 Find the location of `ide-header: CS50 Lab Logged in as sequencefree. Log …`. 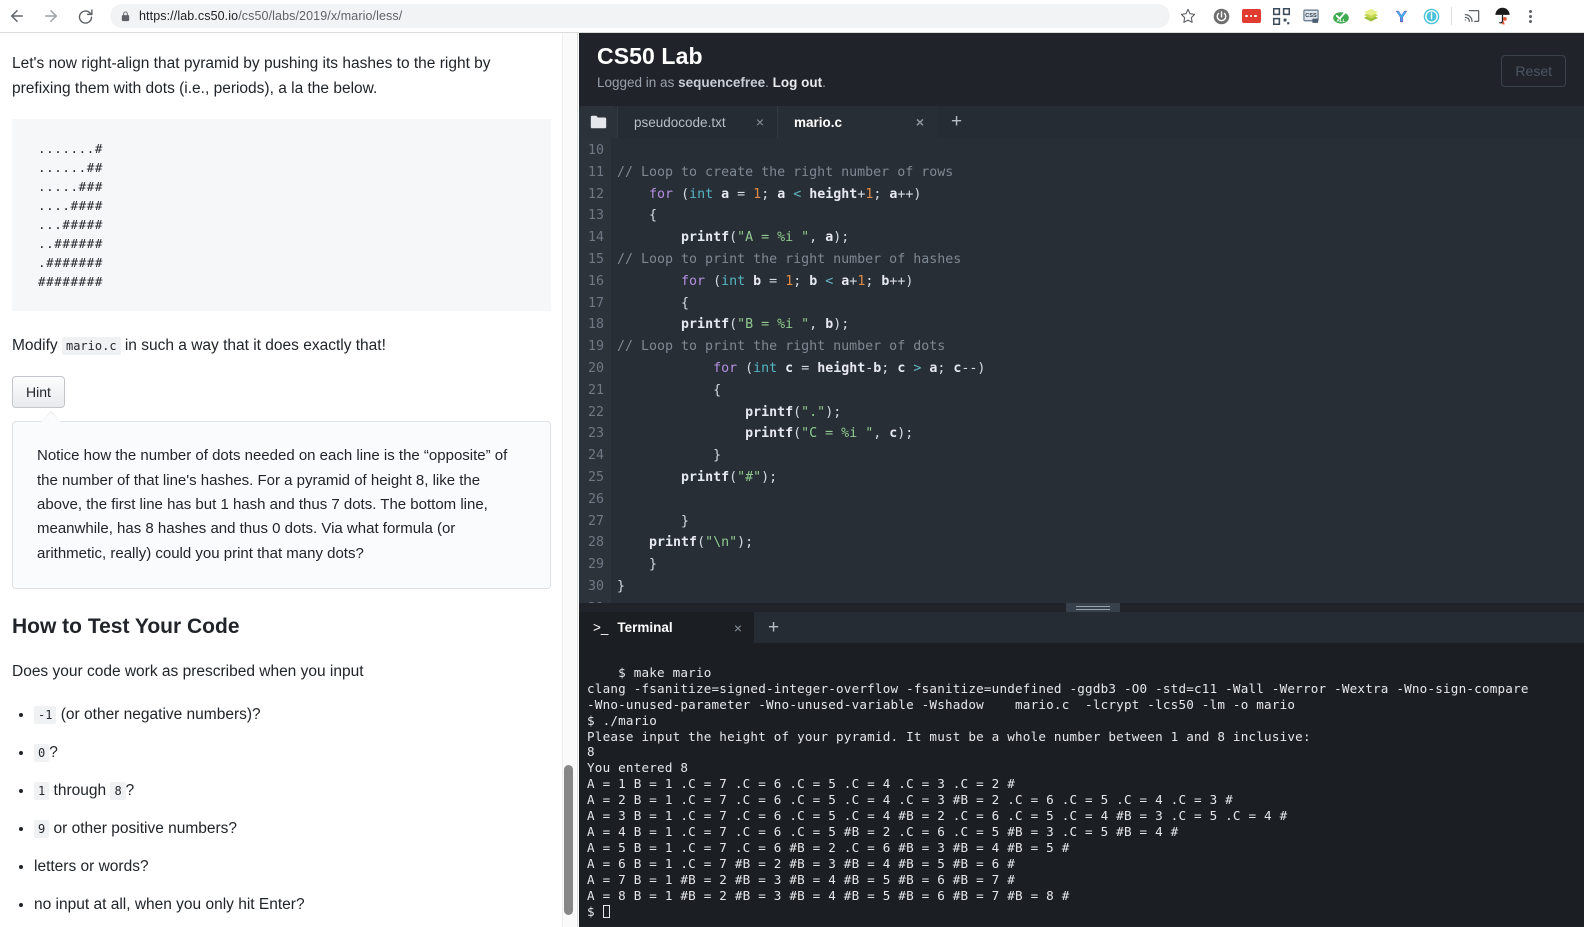

ide-header: CS50 Lab Logged in as sequencefree. Log … is located at coordinates (1081, 69).